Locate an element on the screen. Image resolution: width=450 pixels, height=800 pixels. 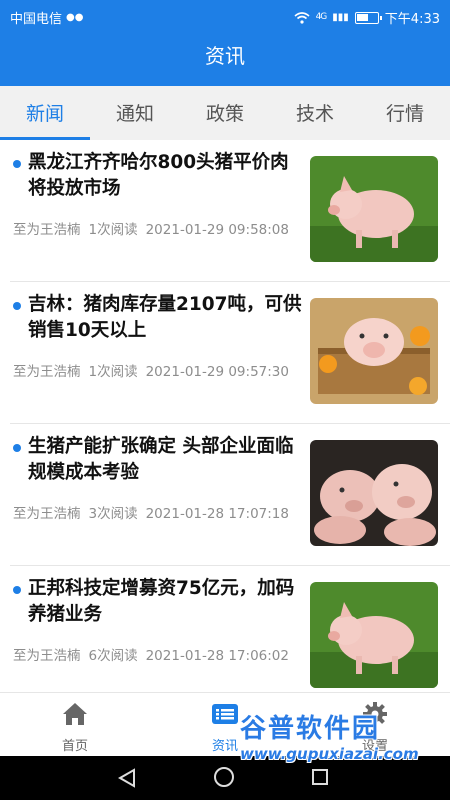
news-title: 黑龙江齐齐哈尔800头猪平价肉将投放市场 is located at coordinates (165, 176).